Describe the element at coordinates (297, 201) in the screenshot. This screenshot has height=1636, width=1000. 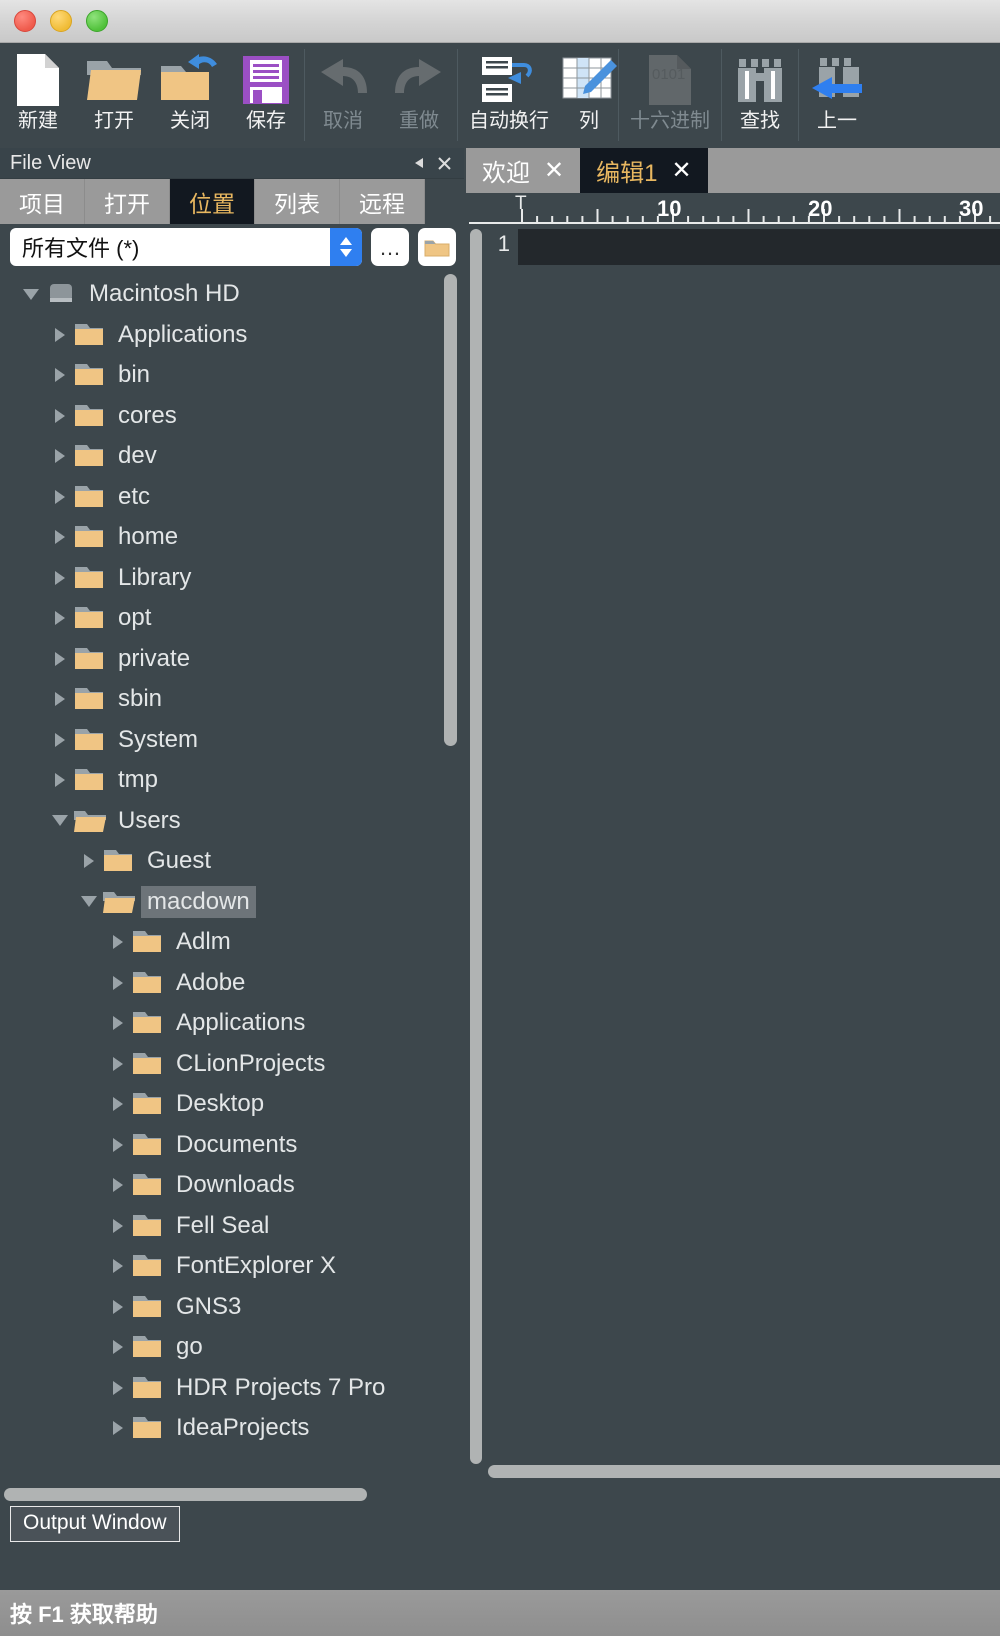
I see `file-view-tab-3: 列表` at that location.